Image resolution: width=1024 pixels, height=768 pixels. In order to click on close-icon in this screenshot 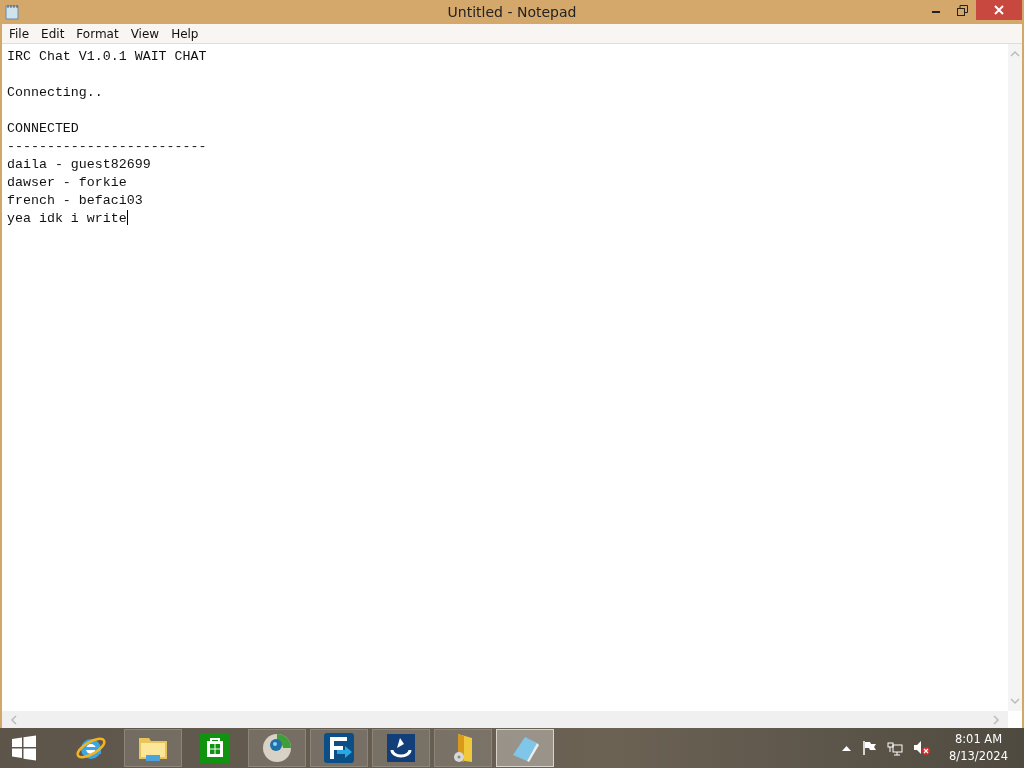, I will do `click(999, 10)`.